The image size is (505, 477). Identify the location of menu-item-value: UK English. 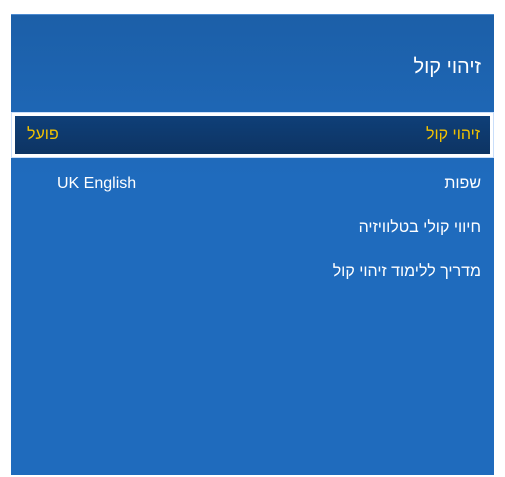
(97, 183).